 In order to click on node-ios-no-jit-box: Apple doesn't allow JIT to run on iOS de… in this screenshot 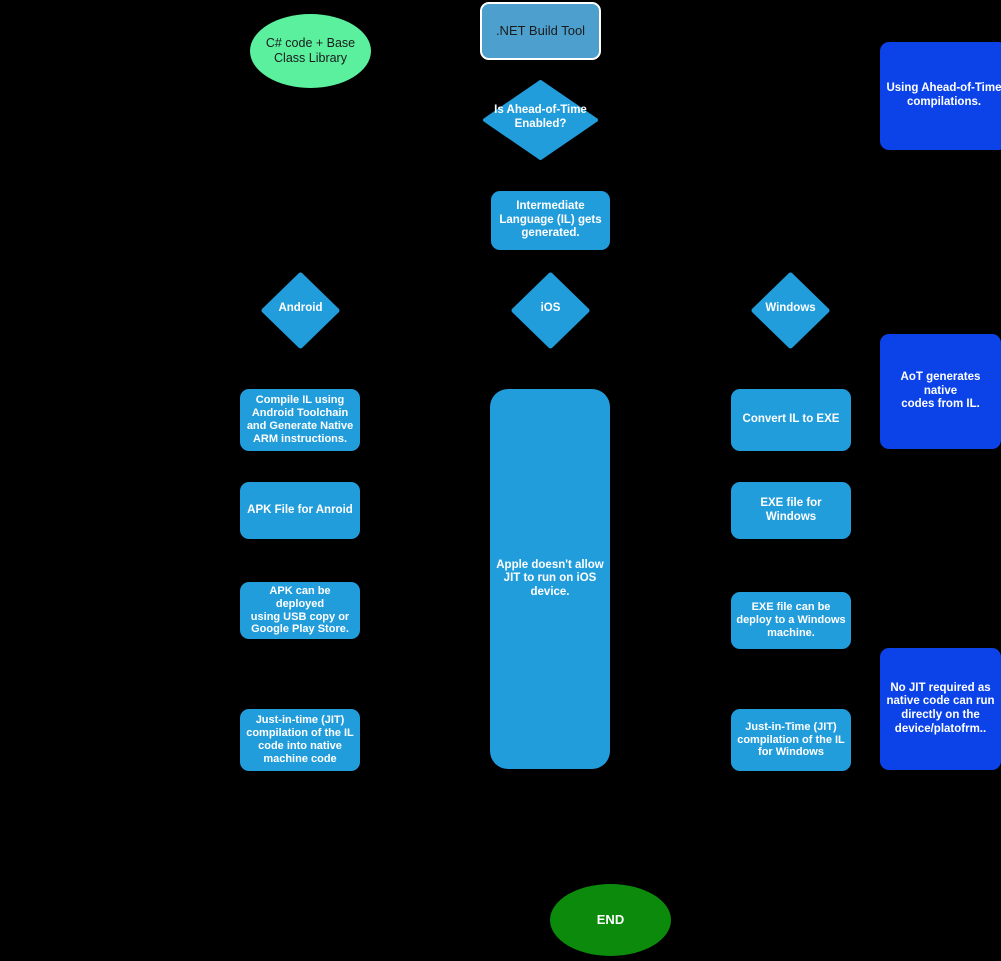, I will do `click(550, 579)`.